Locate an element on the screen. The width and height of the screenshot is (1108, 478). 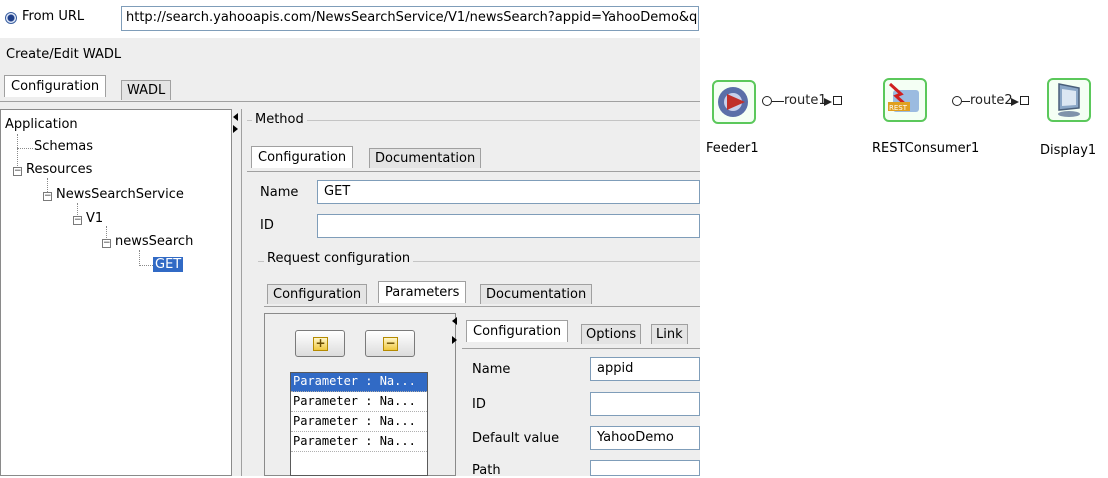
method-tab-configuration: Configuration is located at coordinates (302, 157).